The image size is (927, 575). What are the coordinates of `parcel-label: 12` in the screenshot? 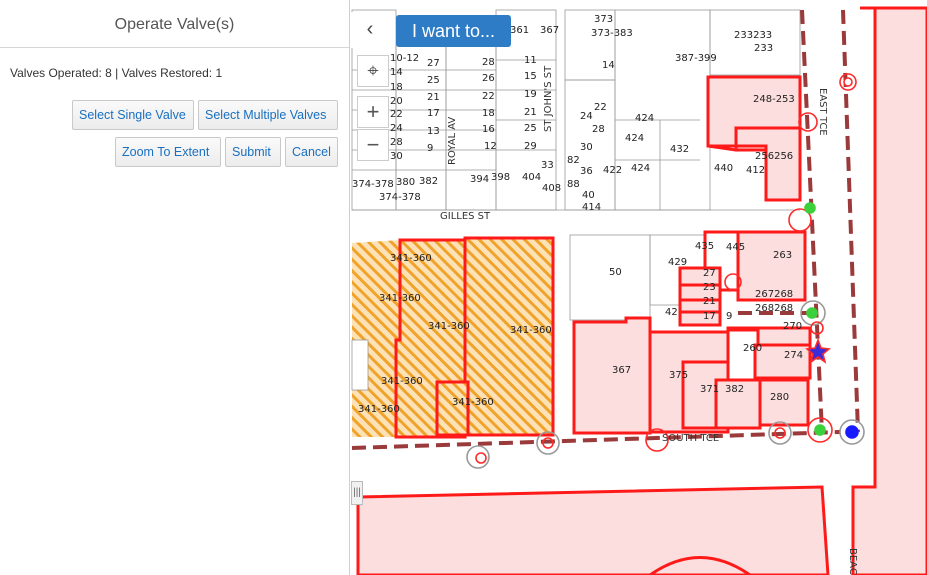 It's located at (490, 146).